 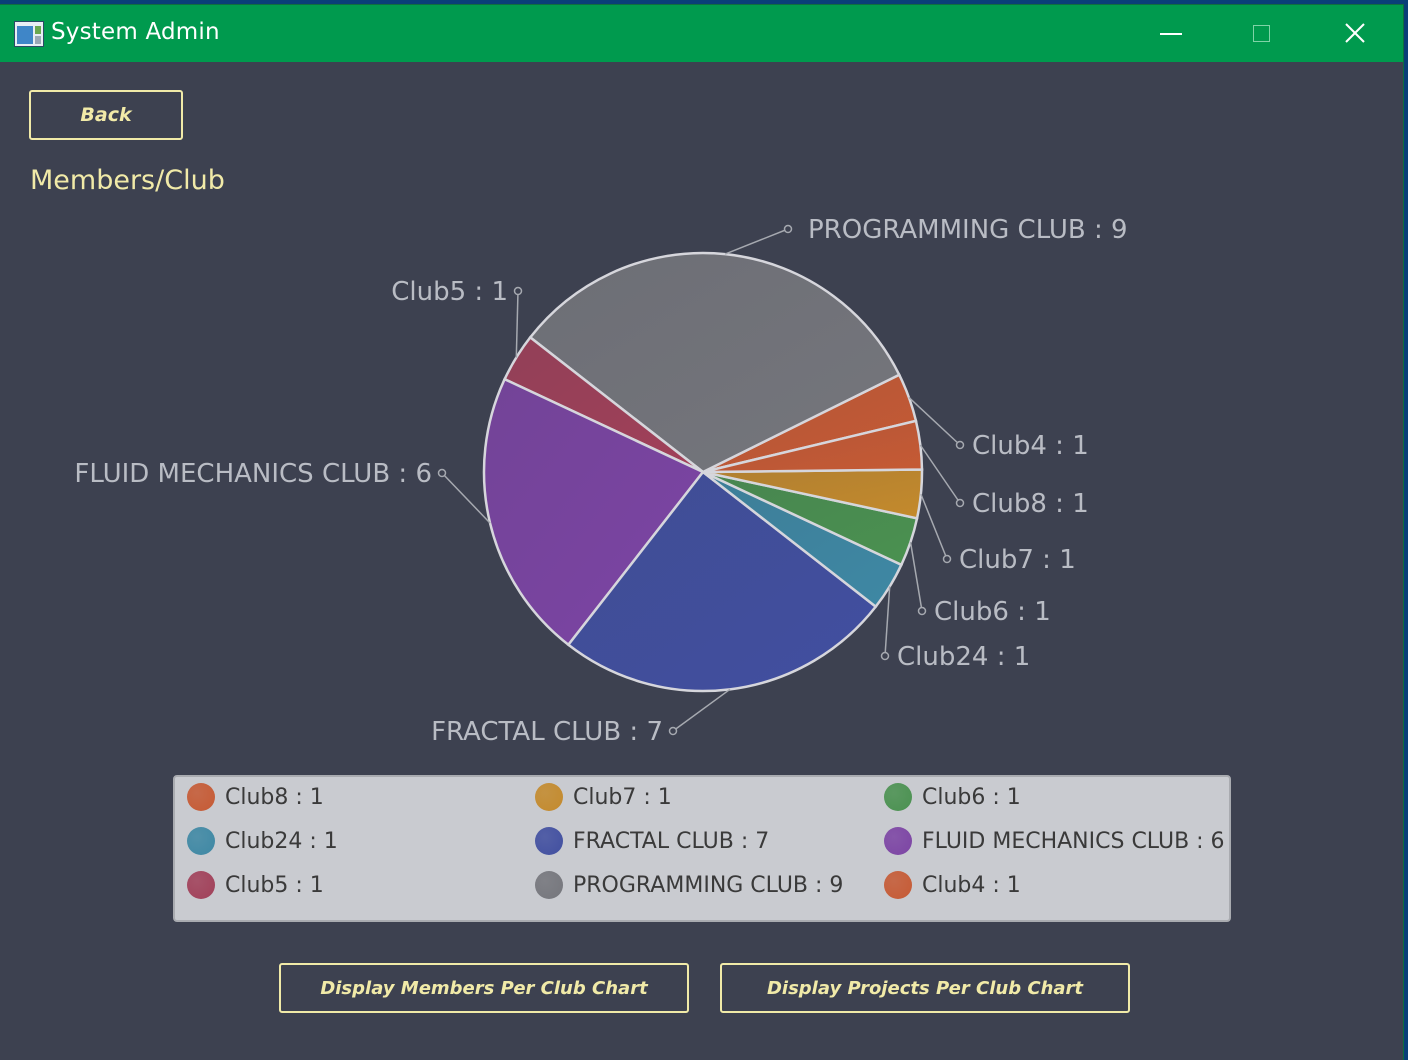 I want to click on legend-item-club24-1: Club24 : 1, so click(x=262, y=841).